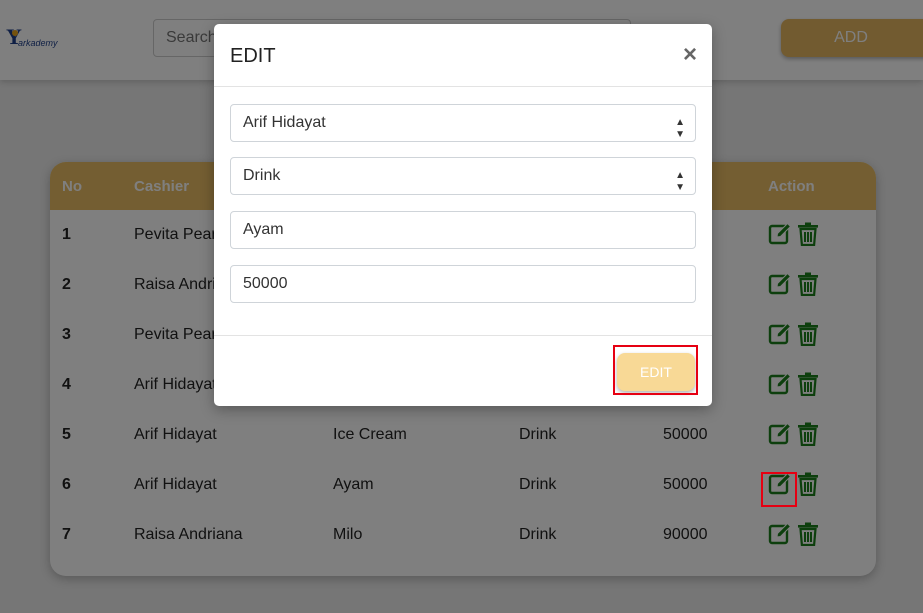 The image size is (923, 613). Describe the element at coordinates (463, 123) in the screenshot. I see `cashier-select: Arif Hidayat ▲ ▼` at that location.